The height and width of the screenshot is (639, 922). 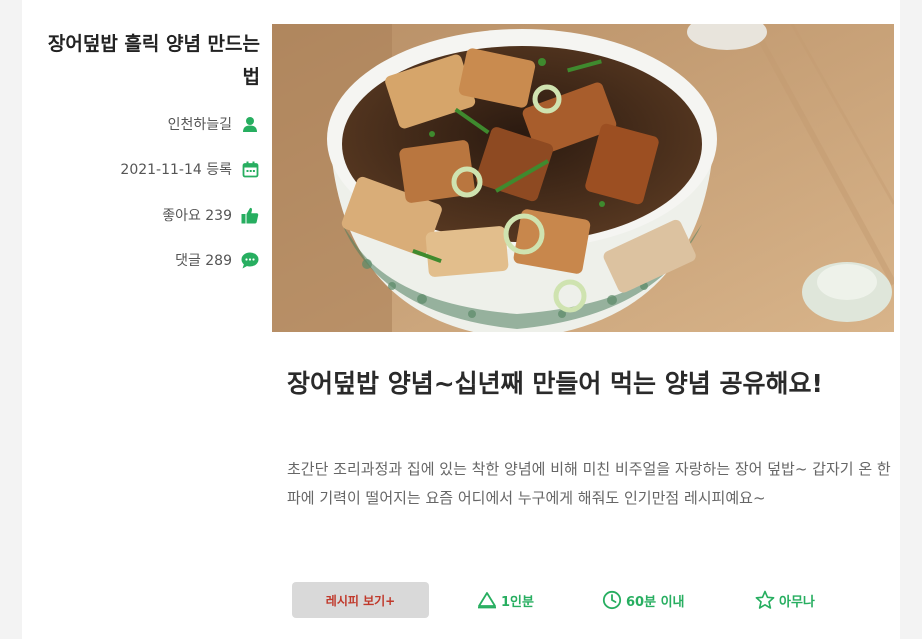 I want to click on likes-row: 좋아요 239, so click(x=211, y=215).